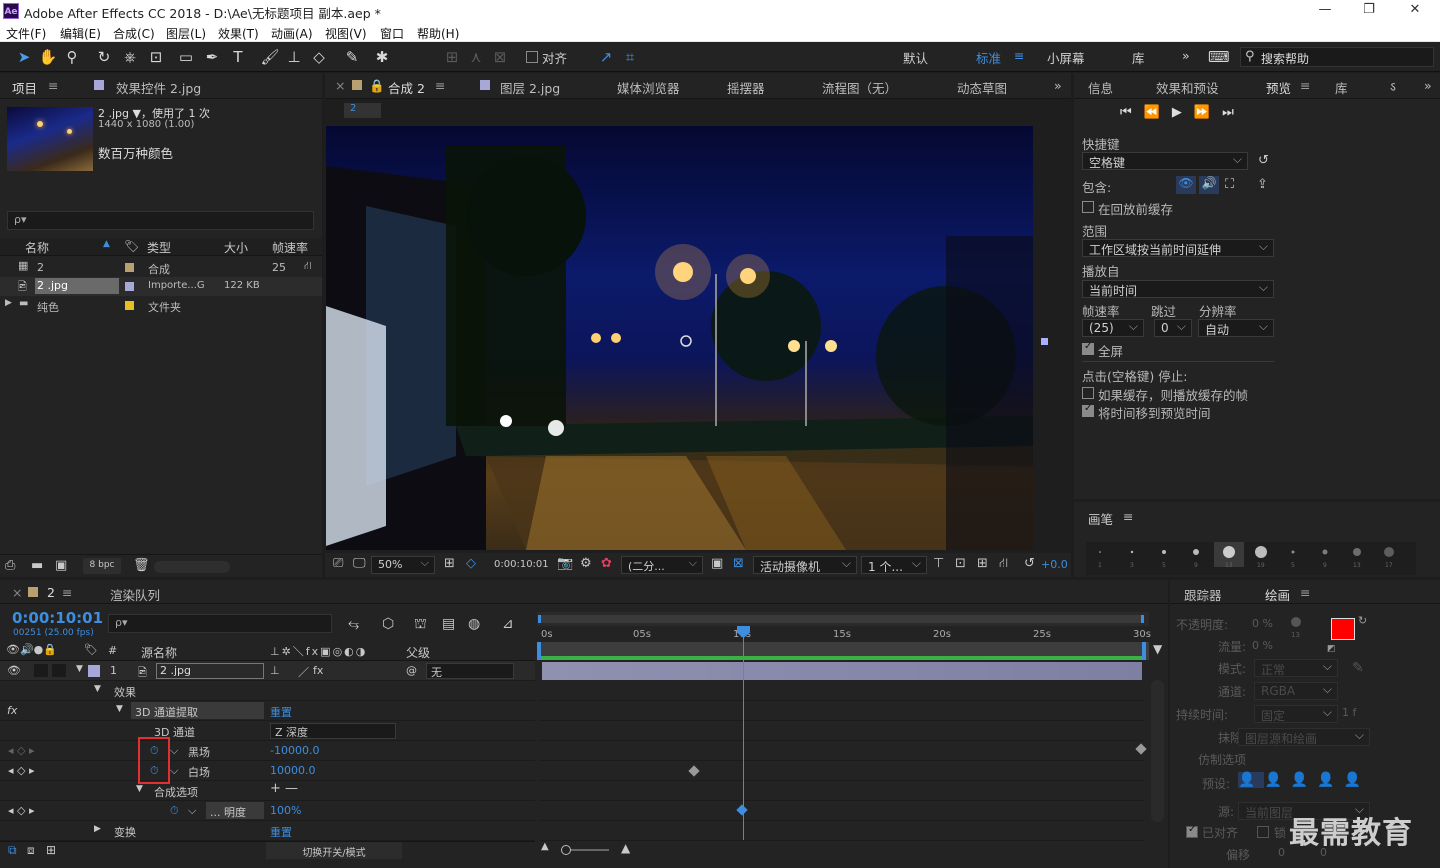  Describe the element at coordinates (24, 87) in the screenshot. I see `tab-project: 项目` at that location.